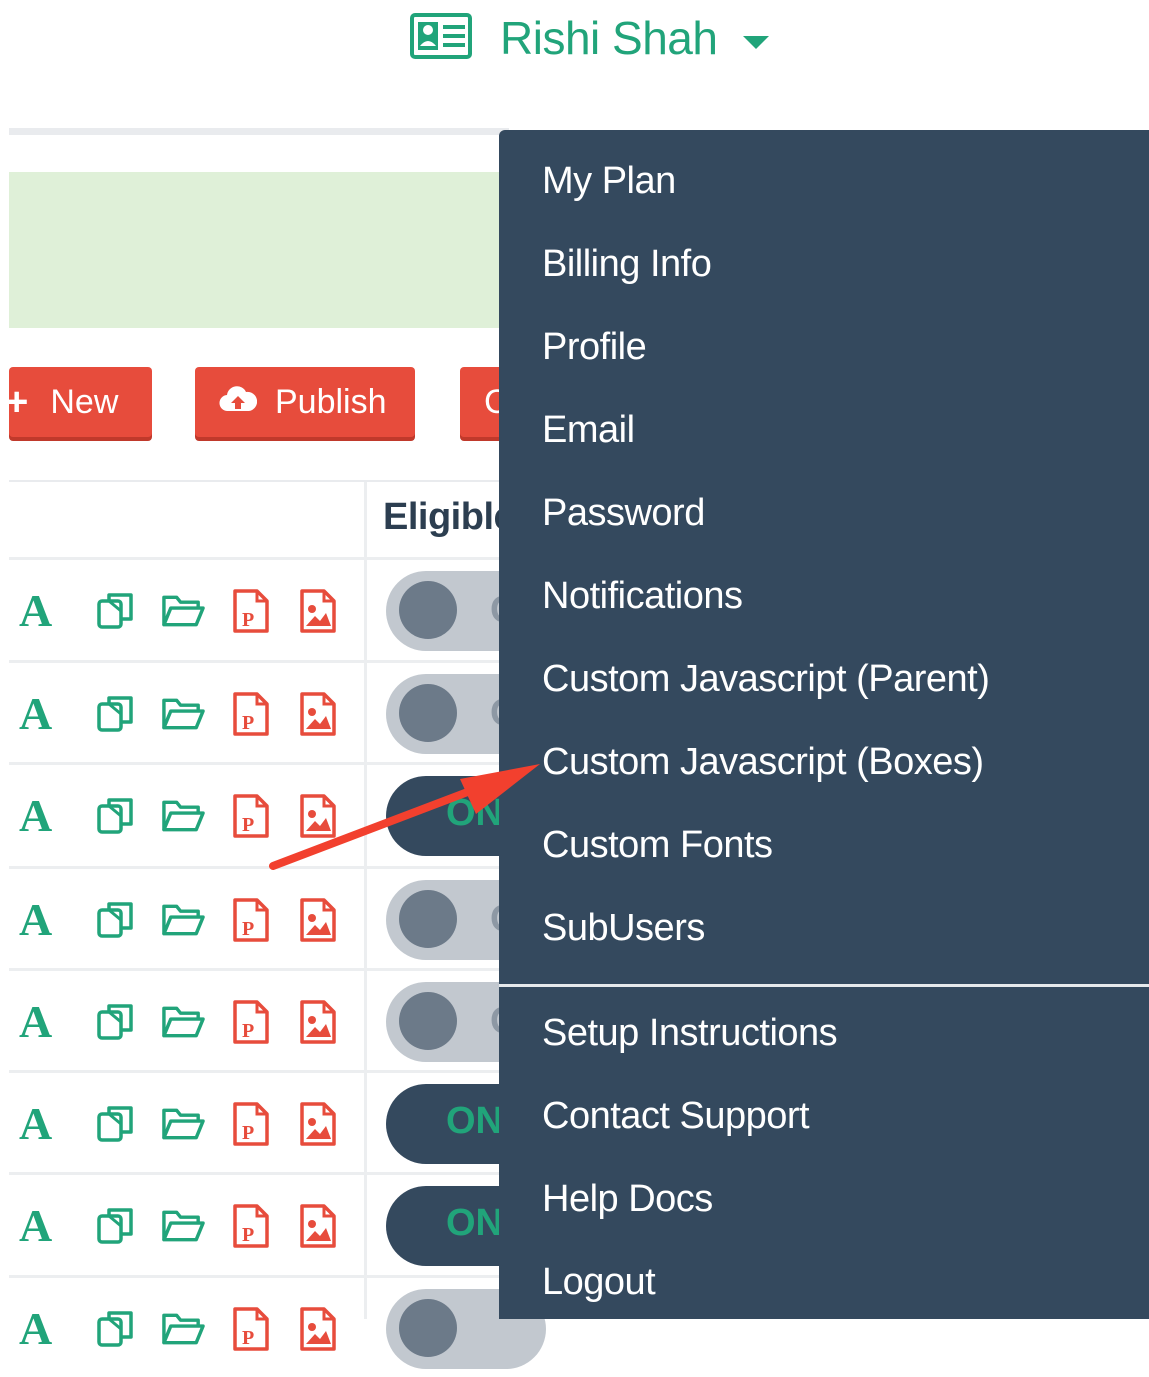 Image resolution: width=1149 pixels, height=1377 pixels. What do you see at coordinates (404, 817) in the screenshot?
I see `annotation-arrow` at bounding box center [404, 817].